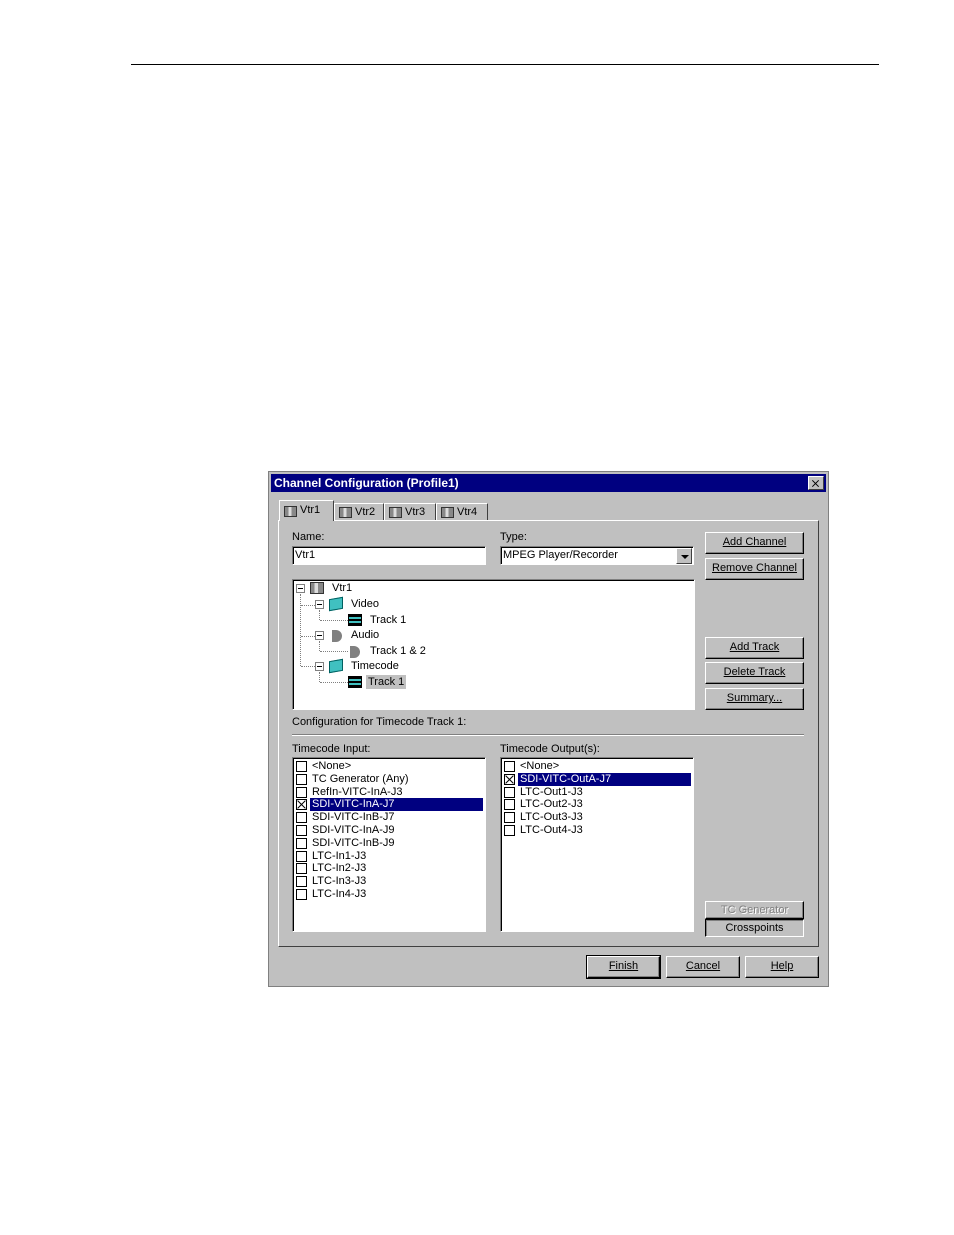 Image resolution: width=954 pixels, height=1235 pixels. I want to click on list-item-label: LTC-In2-J3, so click(339, 868).